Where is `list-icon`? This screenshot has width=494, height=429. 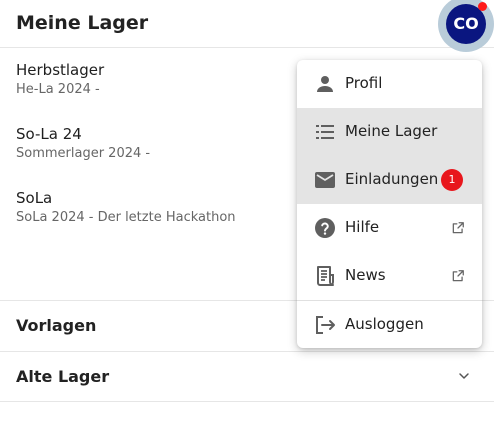 list-icon is located at coordinates (325, 132).